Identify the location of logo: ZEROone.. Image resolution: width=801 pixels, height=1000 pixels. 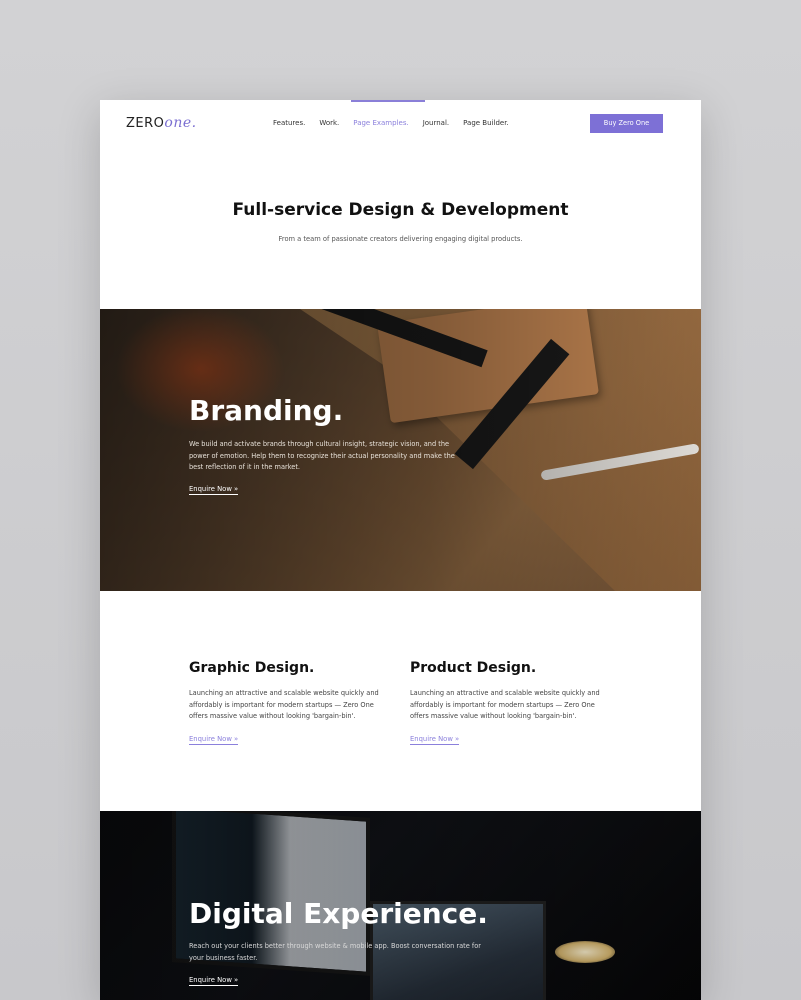
(161, 123).